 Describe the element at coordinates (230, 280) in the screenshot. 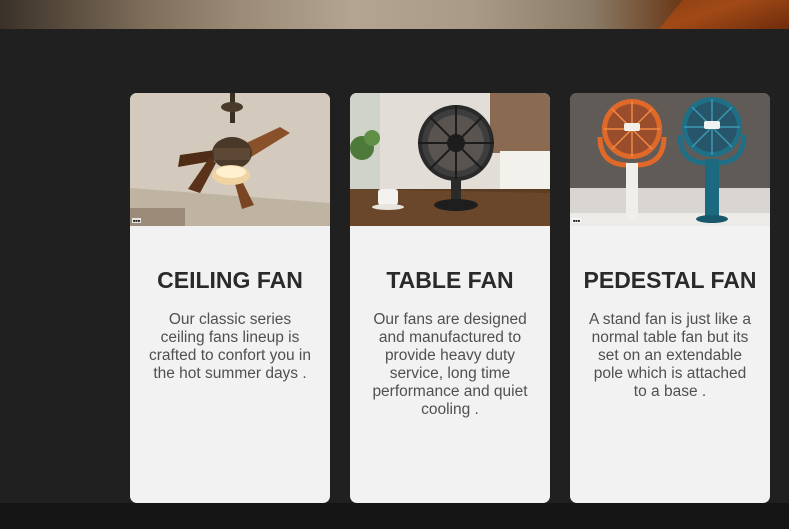

I see `product-title: CEILING FAN` at that location.